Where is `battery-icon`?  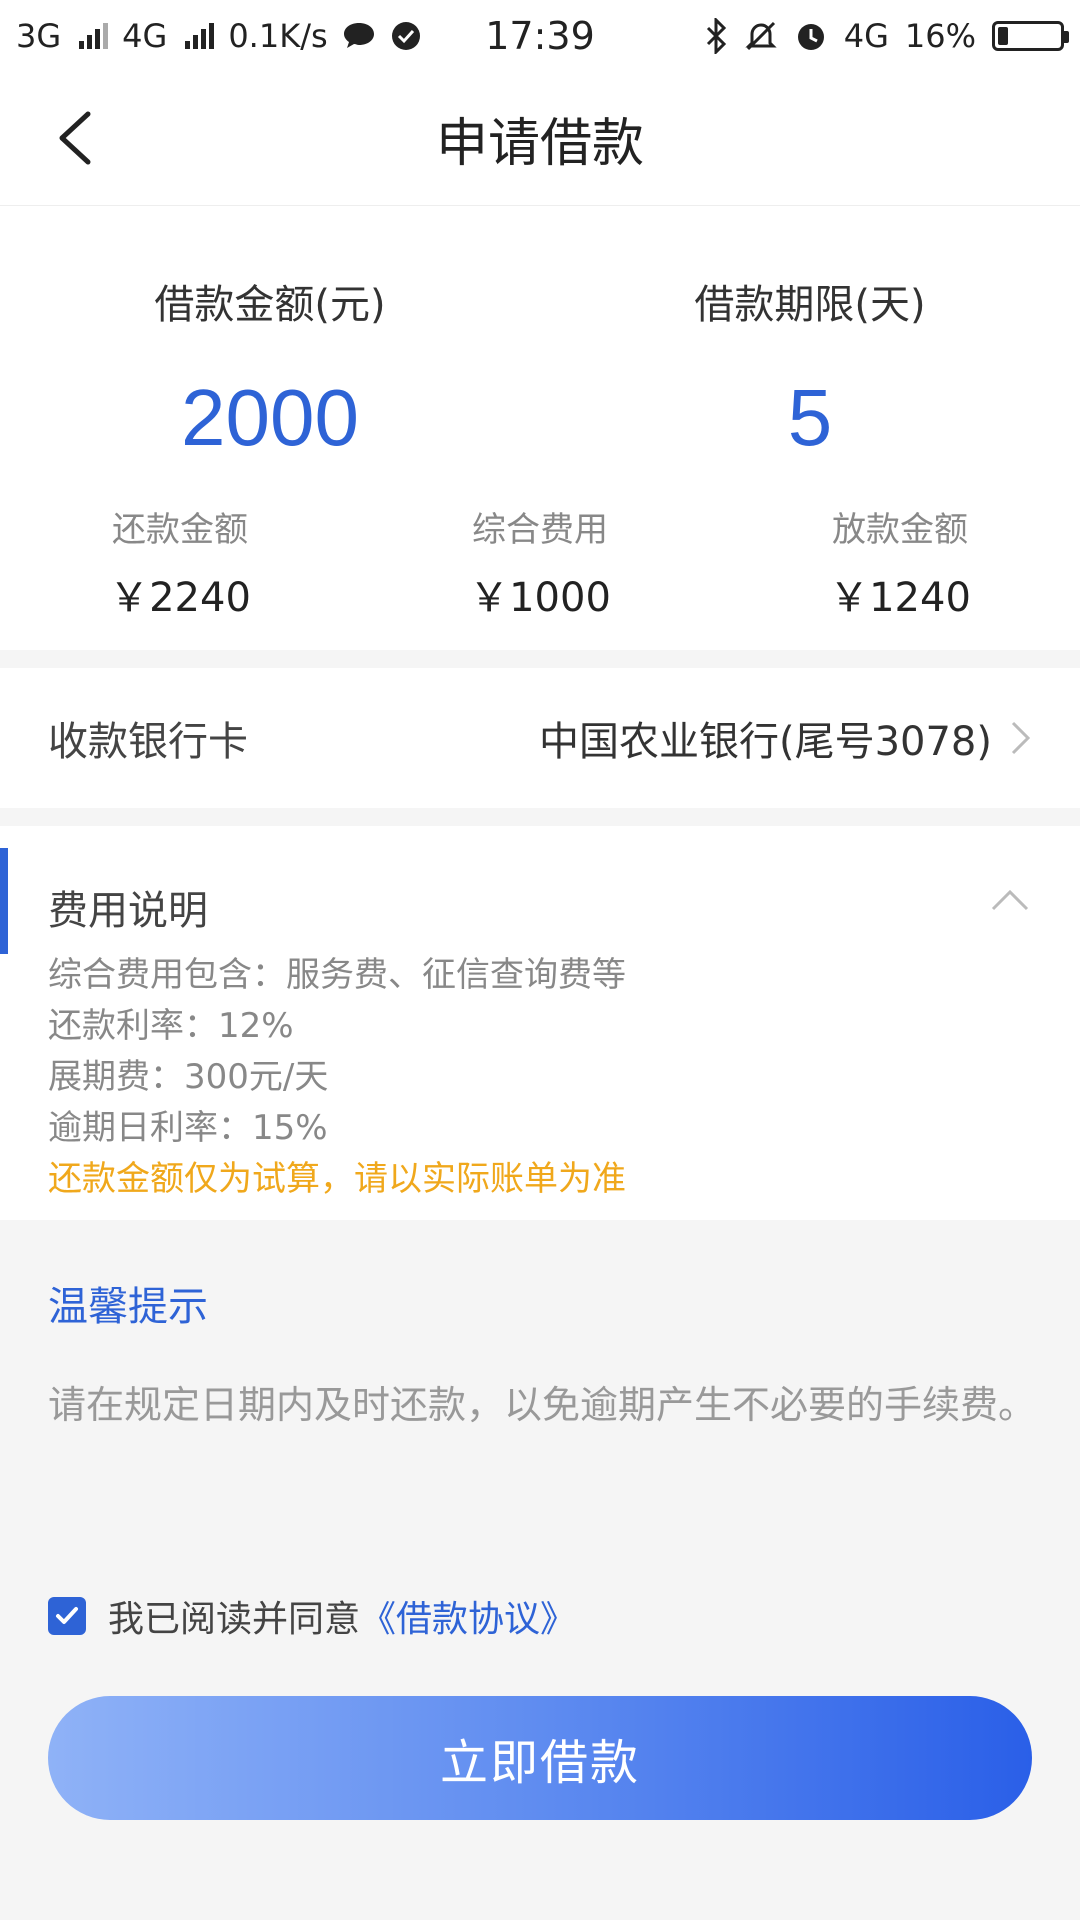
battery-icon is located at coordinates (1030, 36).